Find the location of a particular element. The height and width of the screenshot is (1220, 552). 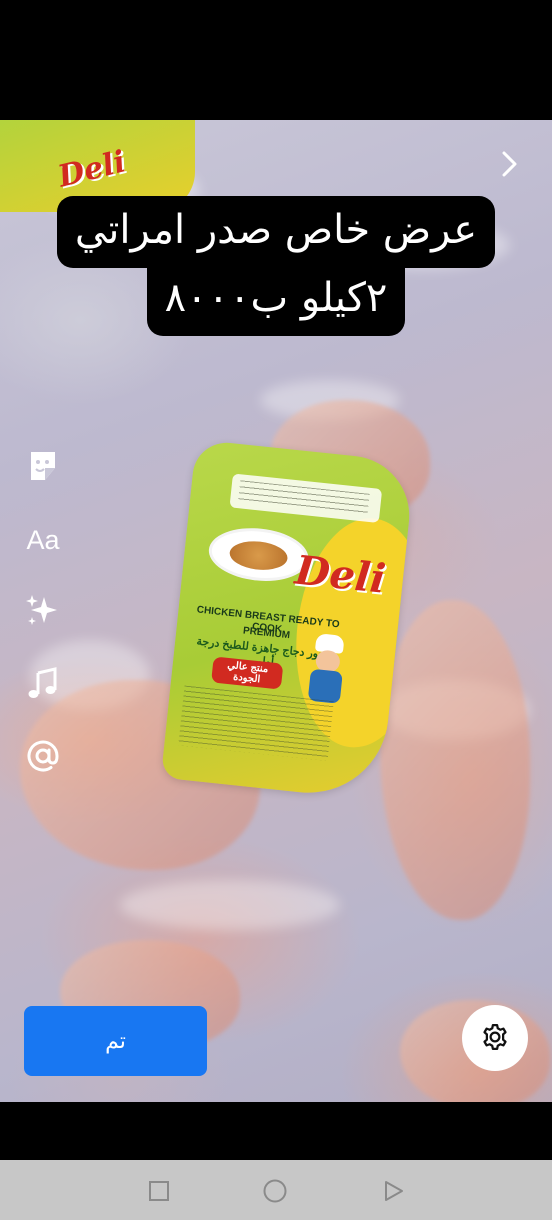

text-tool-button: Aa is located at coordinates (43, 540).